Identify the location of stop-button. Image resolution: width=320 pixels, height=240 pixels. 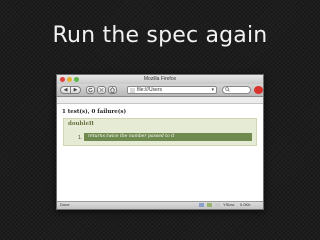
(101, 90).